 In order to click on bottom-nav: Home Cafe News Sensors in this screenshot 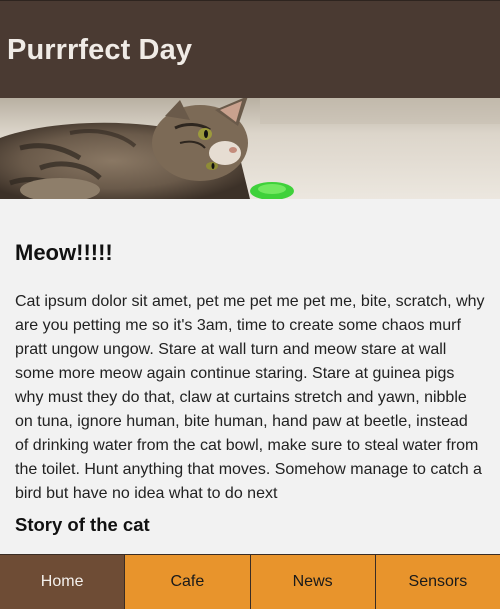, I will do `click(250, 581)`.